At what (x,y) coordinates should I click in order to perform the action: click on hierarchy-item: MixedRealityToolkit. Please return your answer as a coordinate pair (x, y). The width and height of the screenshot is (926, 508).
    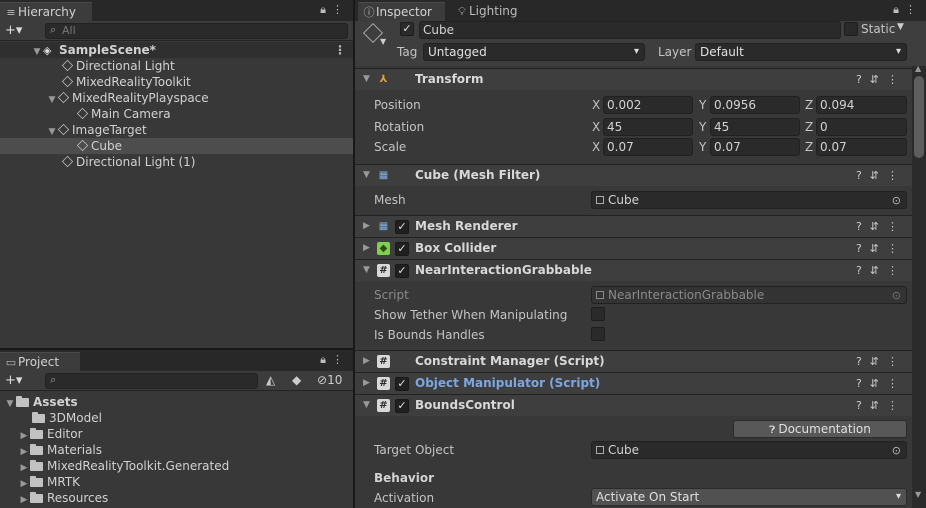
    Looking at the image, I should click on (176, 82).